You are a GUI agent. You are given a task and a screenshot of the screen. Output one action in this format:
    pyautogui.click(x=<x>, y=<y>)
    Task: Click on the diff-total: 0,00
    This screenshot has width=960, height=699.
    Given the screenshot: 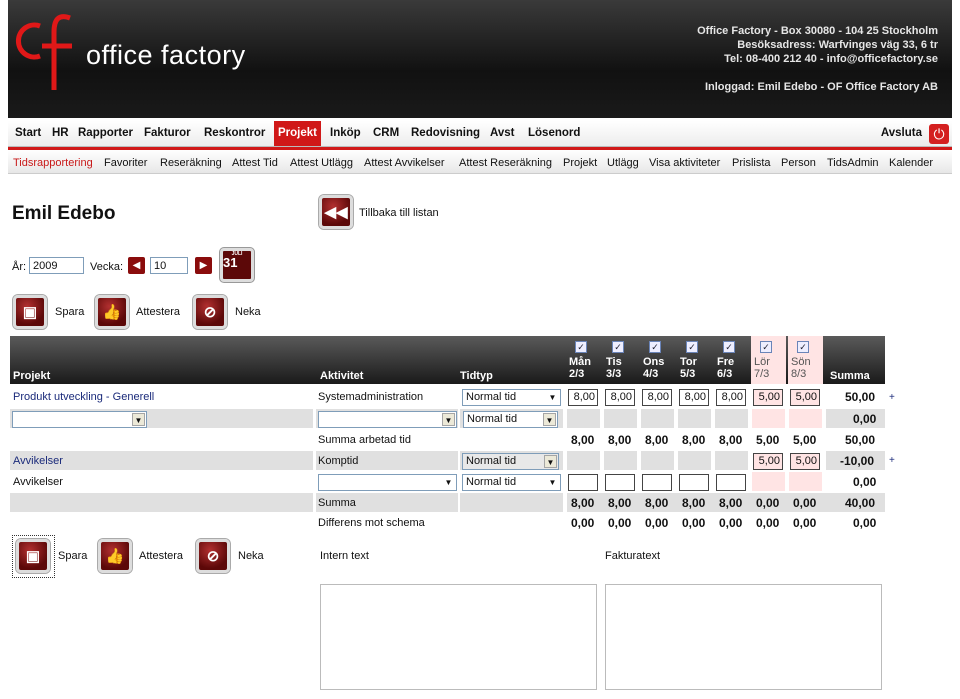 What is the action you would take?
    pyautogui.click(x=865, y=523)
    